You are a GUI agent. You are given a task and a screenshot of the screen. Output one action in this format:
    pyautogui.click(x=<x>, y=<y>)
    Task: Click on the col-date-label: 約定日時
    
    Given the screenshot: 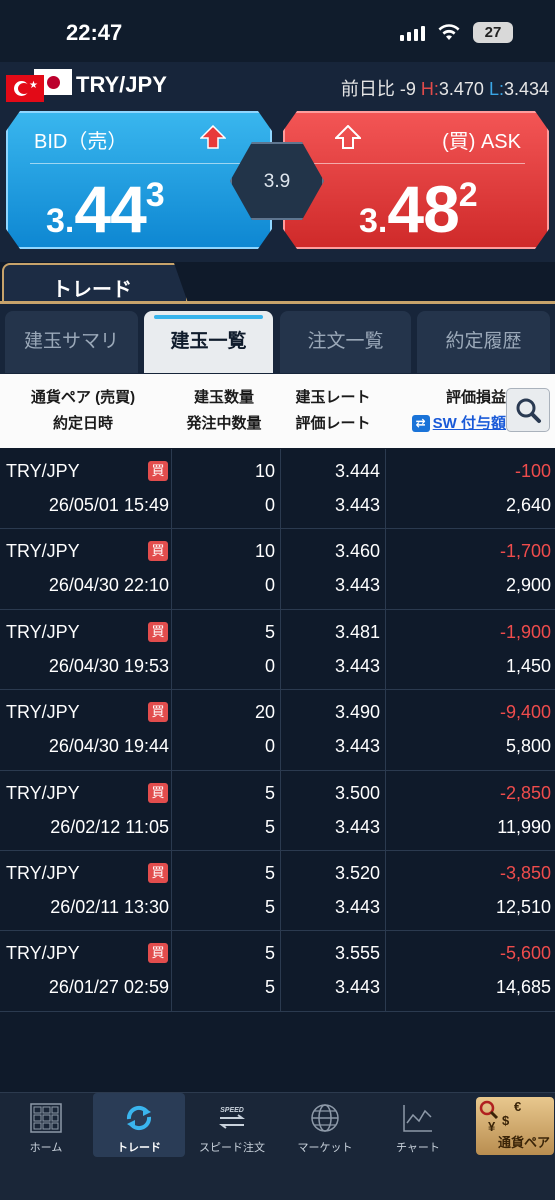 What is the action you would take?
    pyautogui.click(x=82, y=423)
    